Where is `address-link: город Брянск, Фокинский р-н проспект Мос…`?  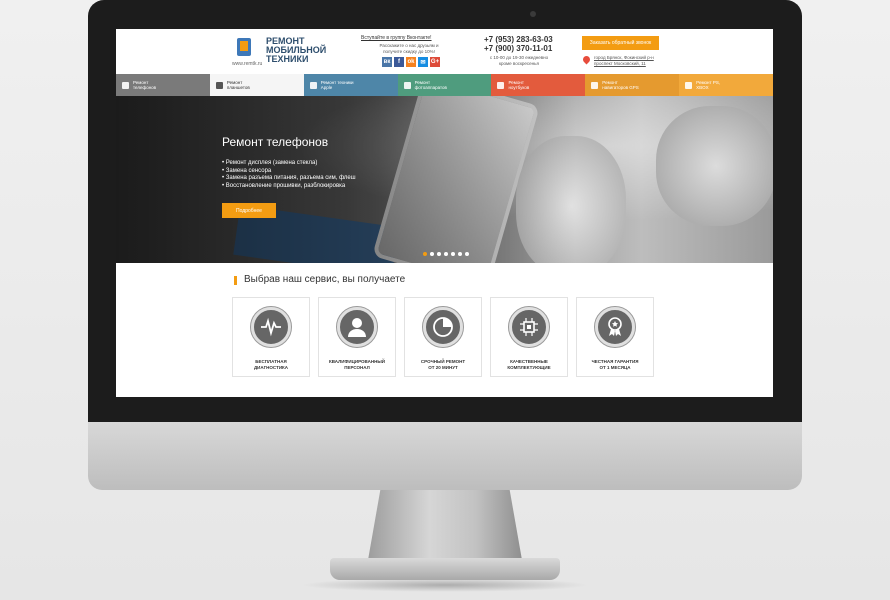
address-link: город Брянск, Фокинский р-н проспект Мос… is located at coordinates (628, 61).